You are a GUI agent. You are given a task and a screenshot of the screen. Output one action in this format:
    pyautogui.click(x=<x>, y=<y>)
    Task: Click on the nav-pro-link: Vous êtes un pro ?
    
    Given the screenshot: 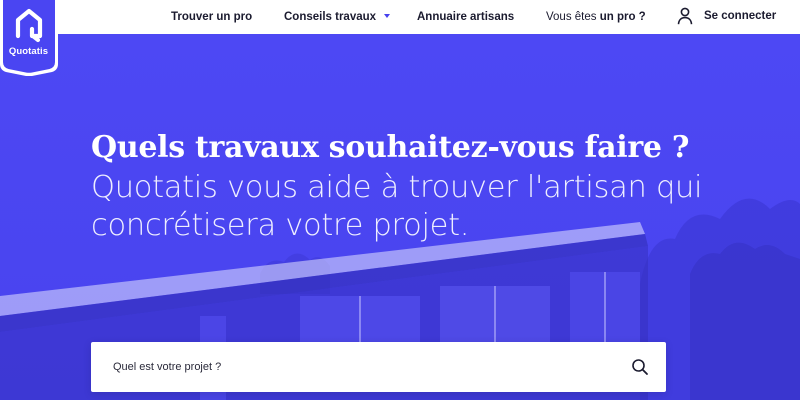 What is the action you would take?
    pyautogui.click(x=596, y=17)
    